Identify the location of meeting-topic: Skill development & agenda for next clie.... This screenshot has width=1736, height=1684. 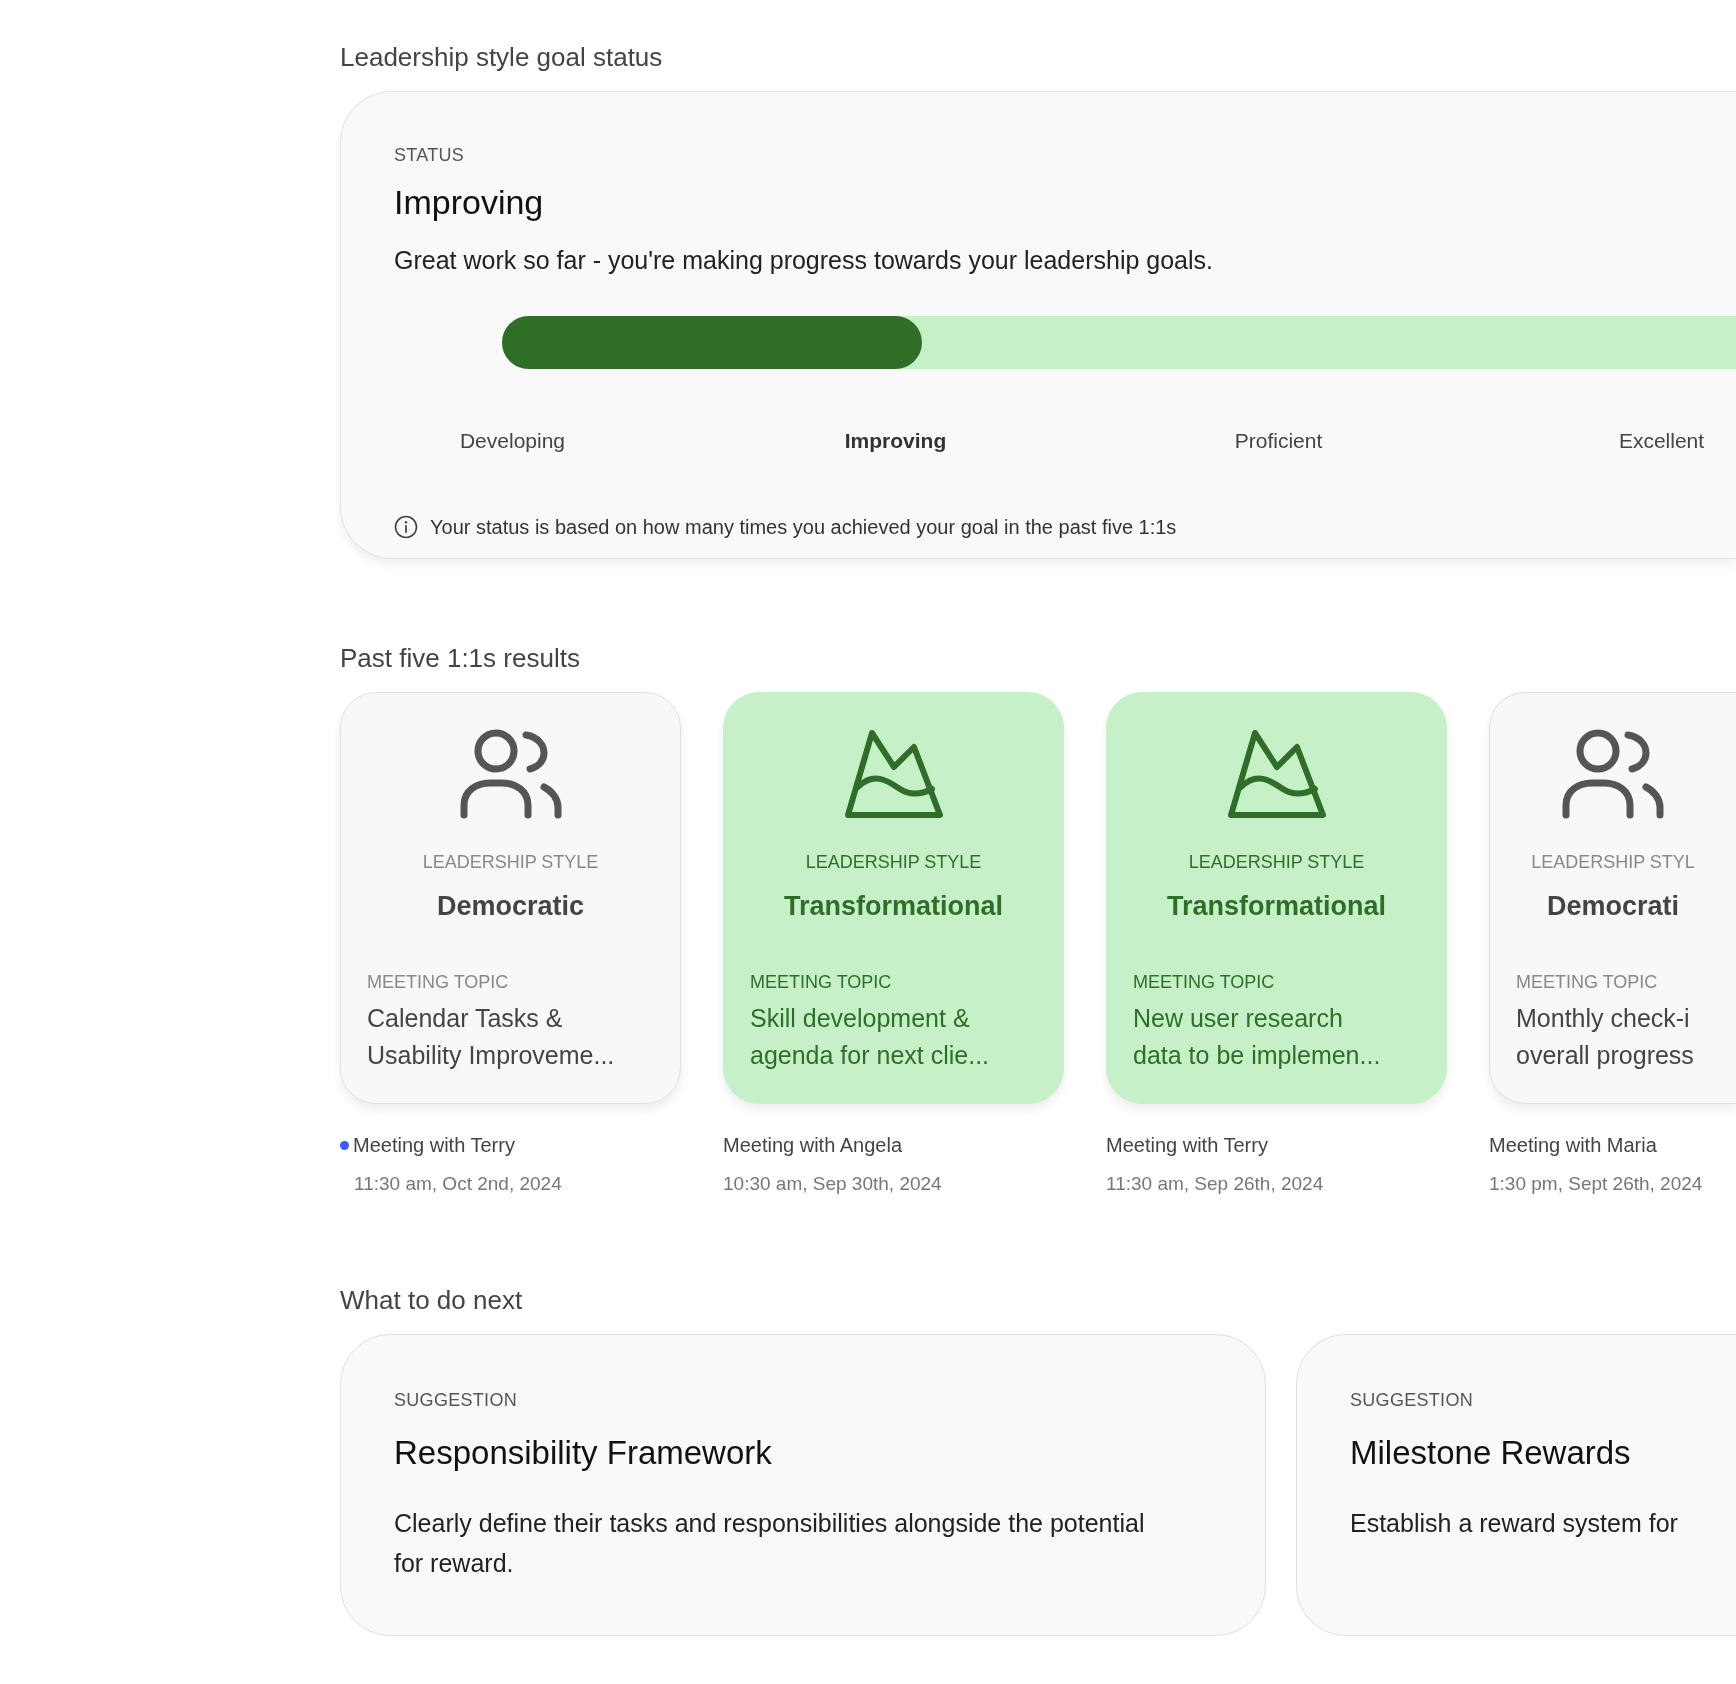
(870, 1036).